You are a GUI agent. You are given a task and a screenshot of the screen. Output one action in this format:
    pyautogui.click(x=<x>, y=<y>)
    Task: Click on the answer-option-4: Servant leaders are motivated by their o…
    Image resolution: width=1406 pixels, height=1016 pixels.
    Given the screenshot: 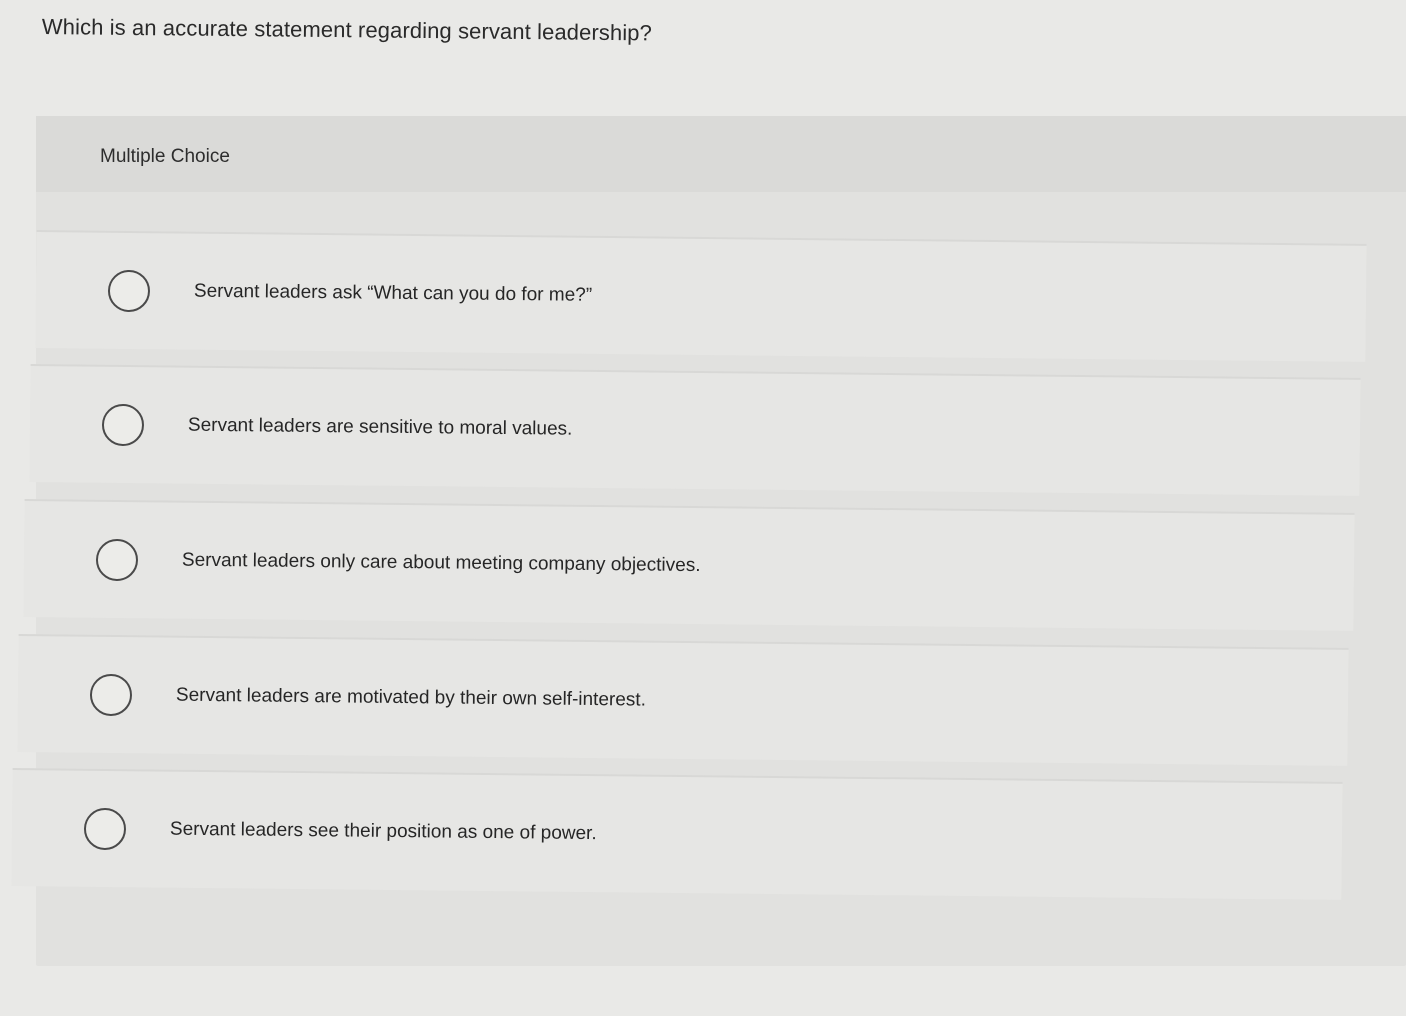 What is the action you would take?
    pyautogui.click(x=683, y=700)
    